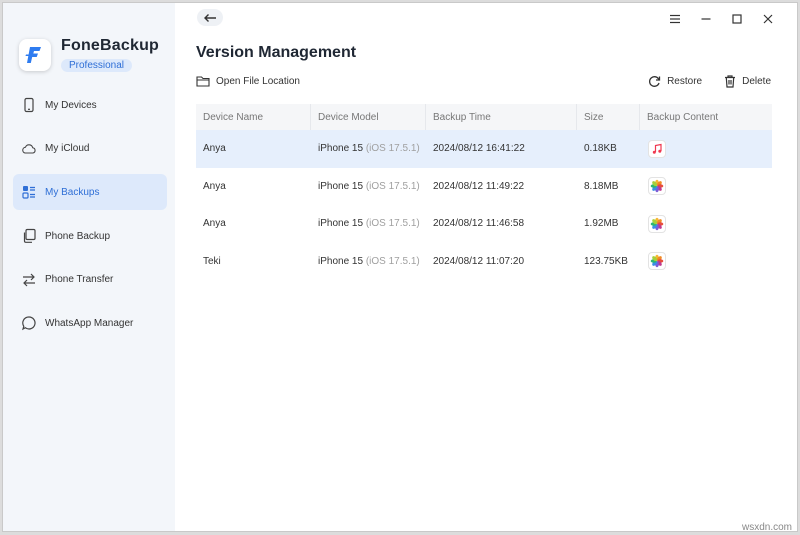 Image resolution: width=800 pixels, height=535 pixels. Describe the element at coordinates (78, 236) in the screenshot. I see `sidebar-item-label: Phone Backup` at that location.